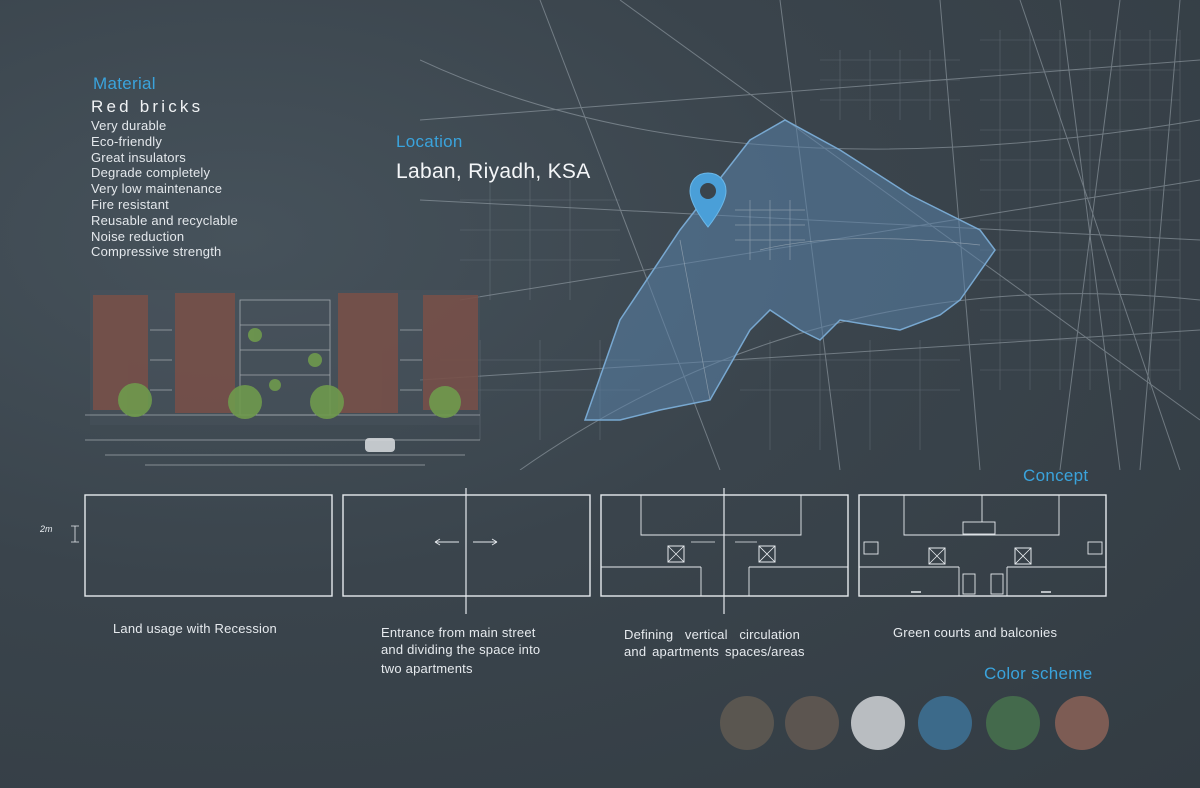  Describe the element at coordinates (1056, 475) in the screenshot. I see `concept-heading: Concept` at that location.